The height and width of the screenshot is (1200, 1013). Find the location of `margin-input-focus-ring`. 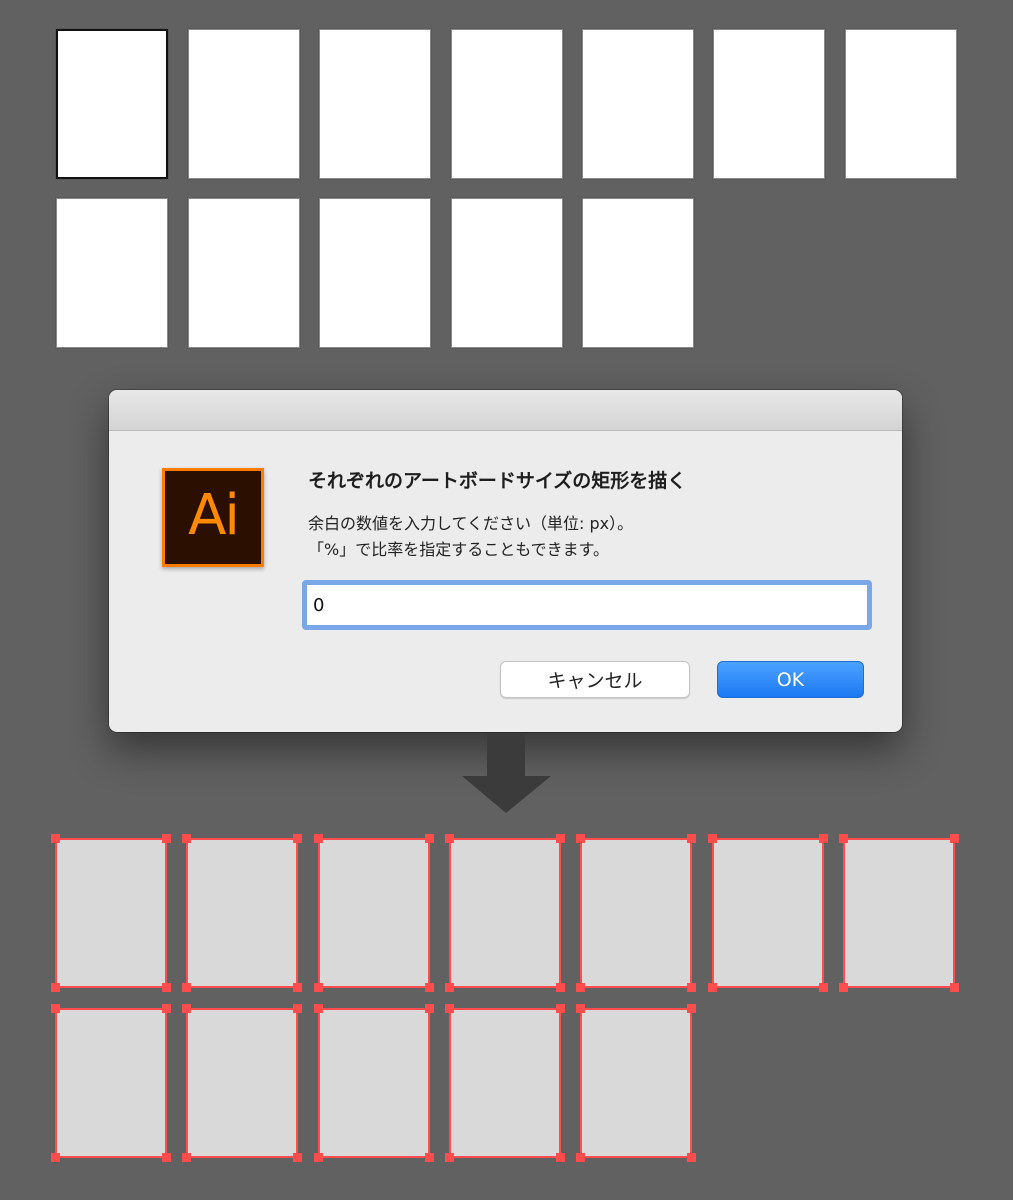

margin-input-focus-ring is located at coordinates (587, 605).